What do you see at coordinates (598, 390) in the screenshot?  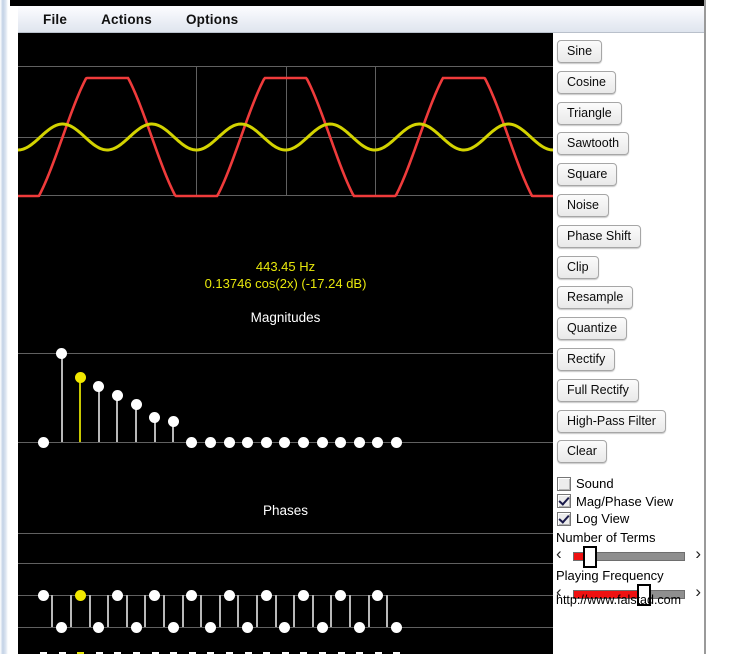 I see `action-button-full-rectify: Full Rectify` at bounding box center [598, 390].